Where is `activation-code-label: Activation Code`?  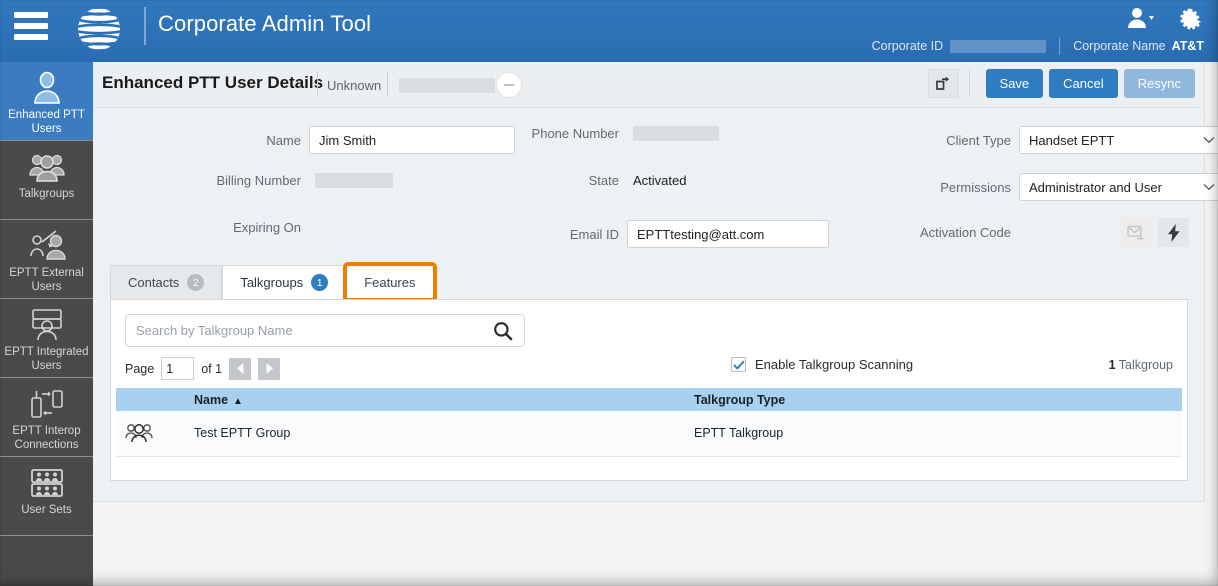
activation-code-label: Activation Code is located at coordinates (965, 232).